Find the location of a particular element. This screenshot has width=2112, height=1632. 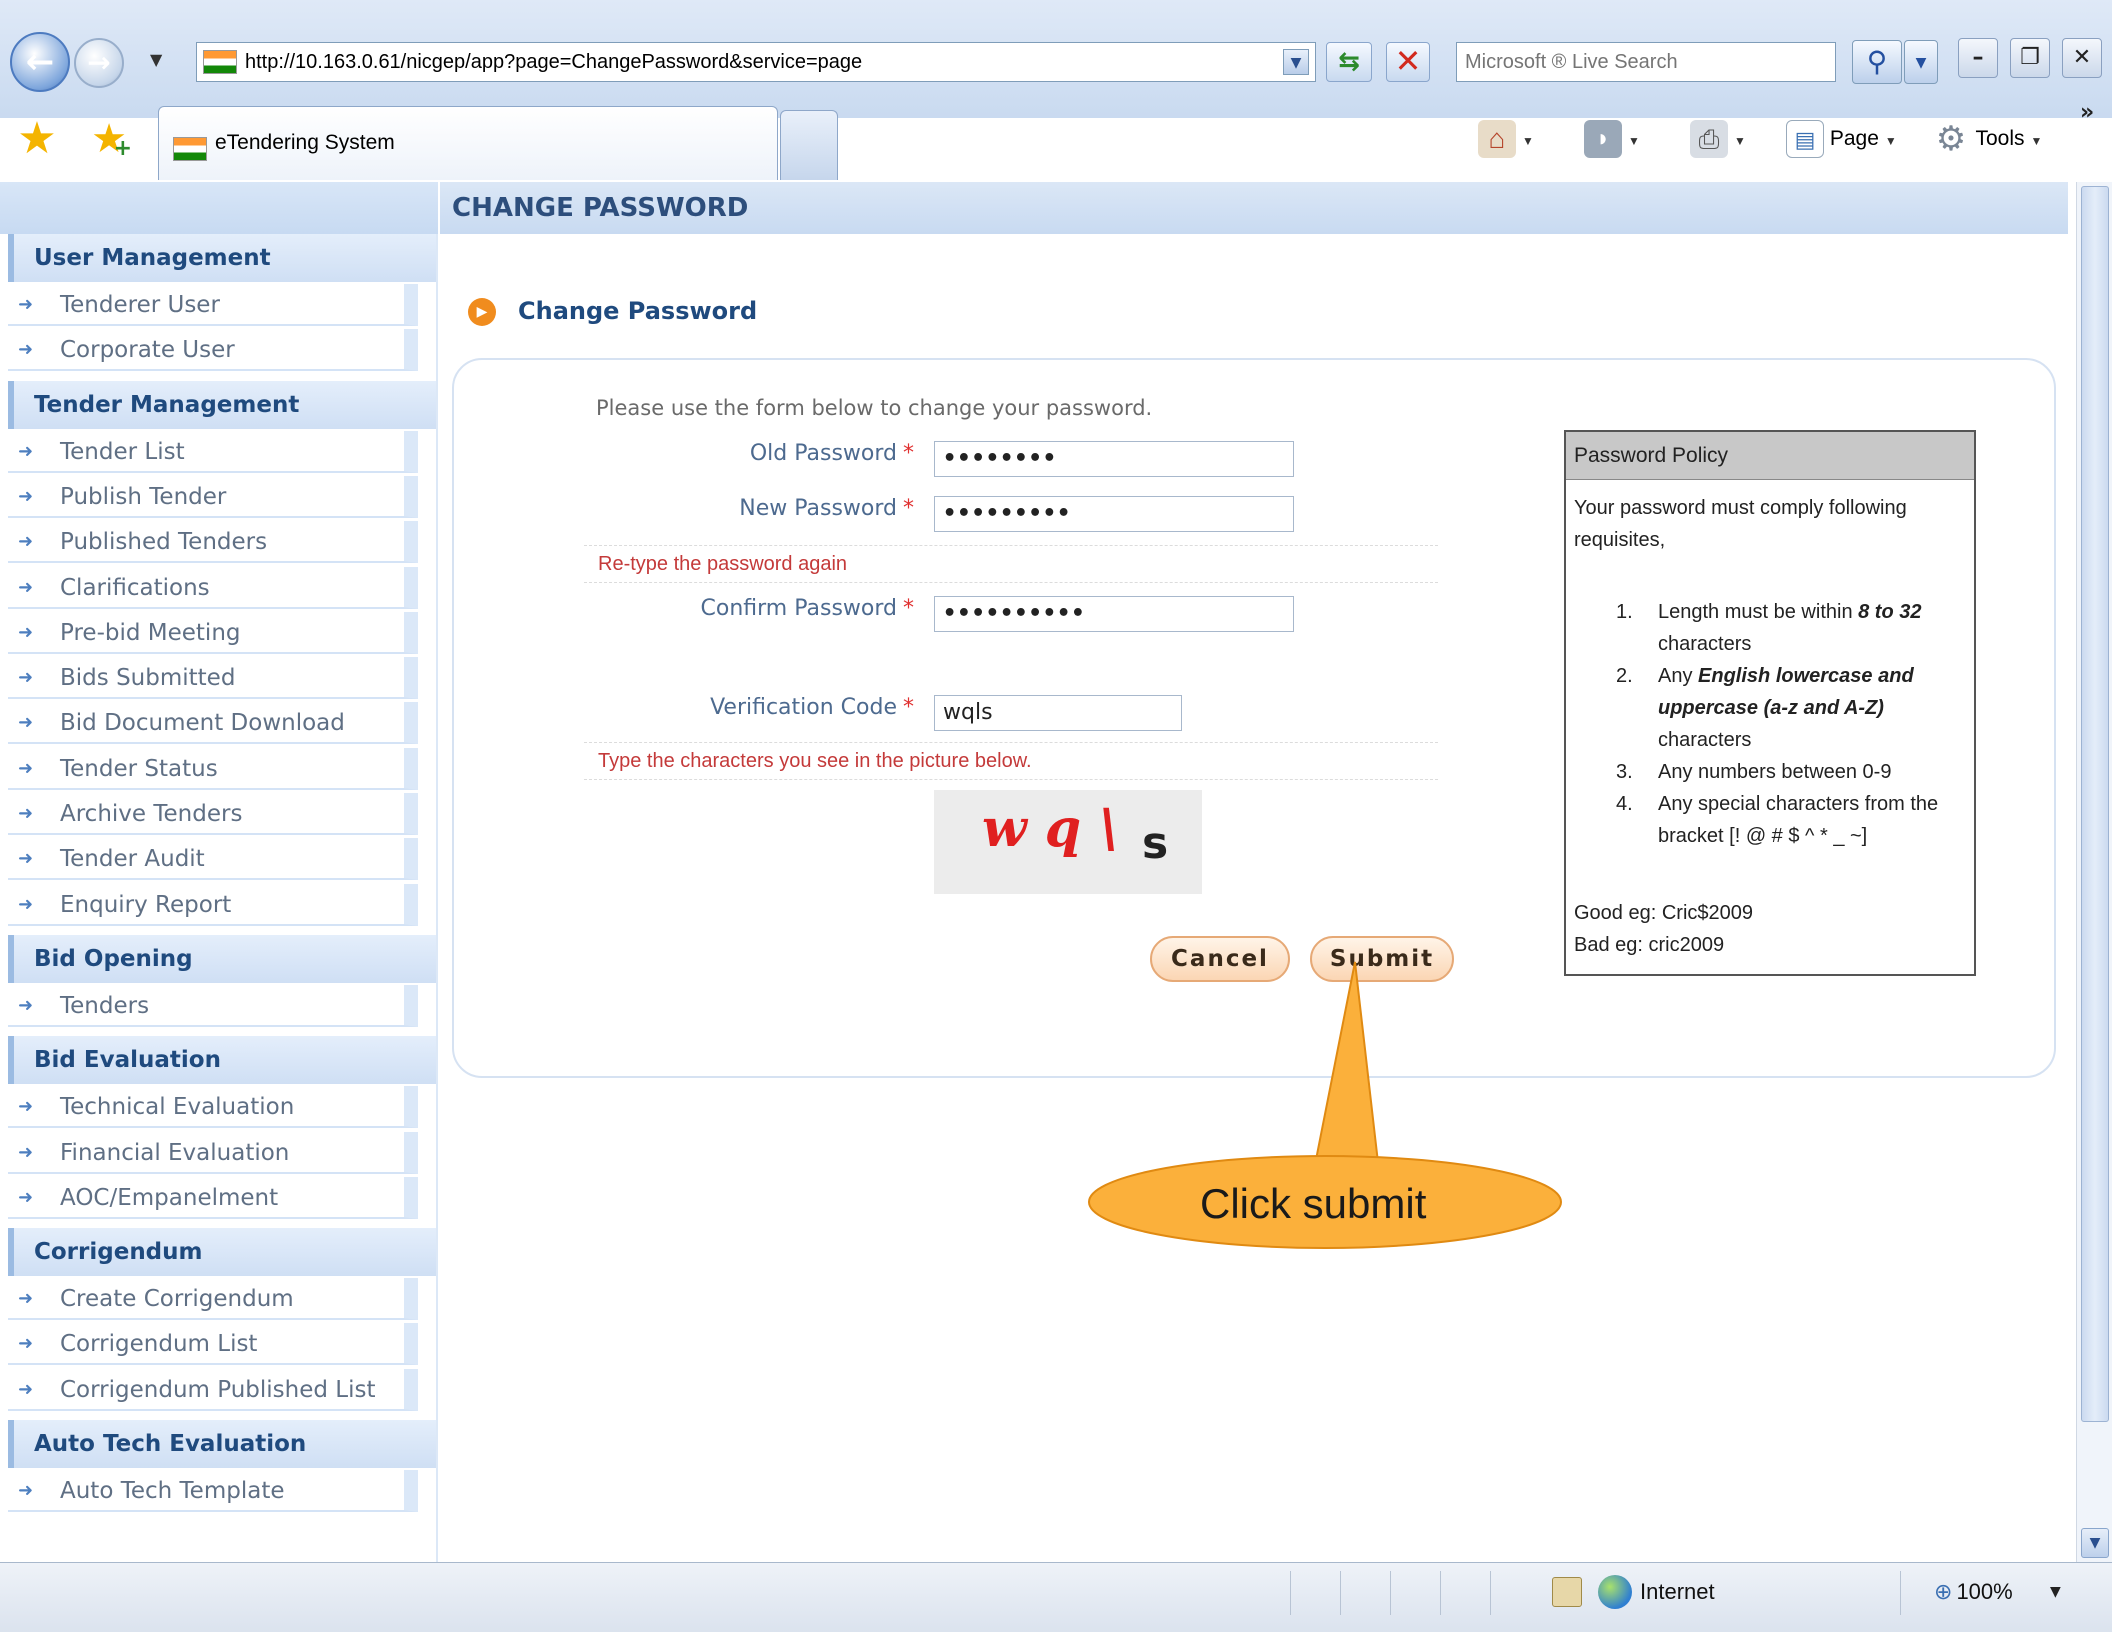

sidebar-item: ➜ Corrigendum Published List is located at coordinates (213, 1389).